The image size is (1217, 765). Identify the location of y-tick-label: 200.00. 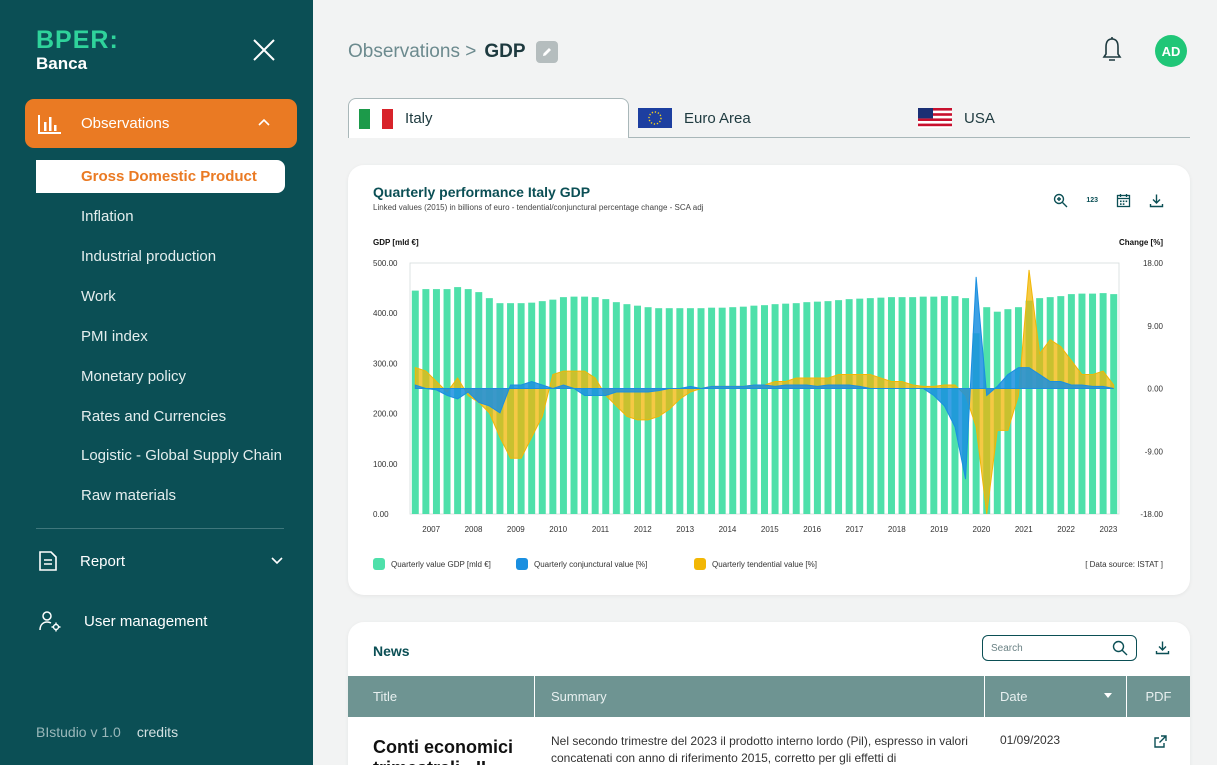
(385, 414).